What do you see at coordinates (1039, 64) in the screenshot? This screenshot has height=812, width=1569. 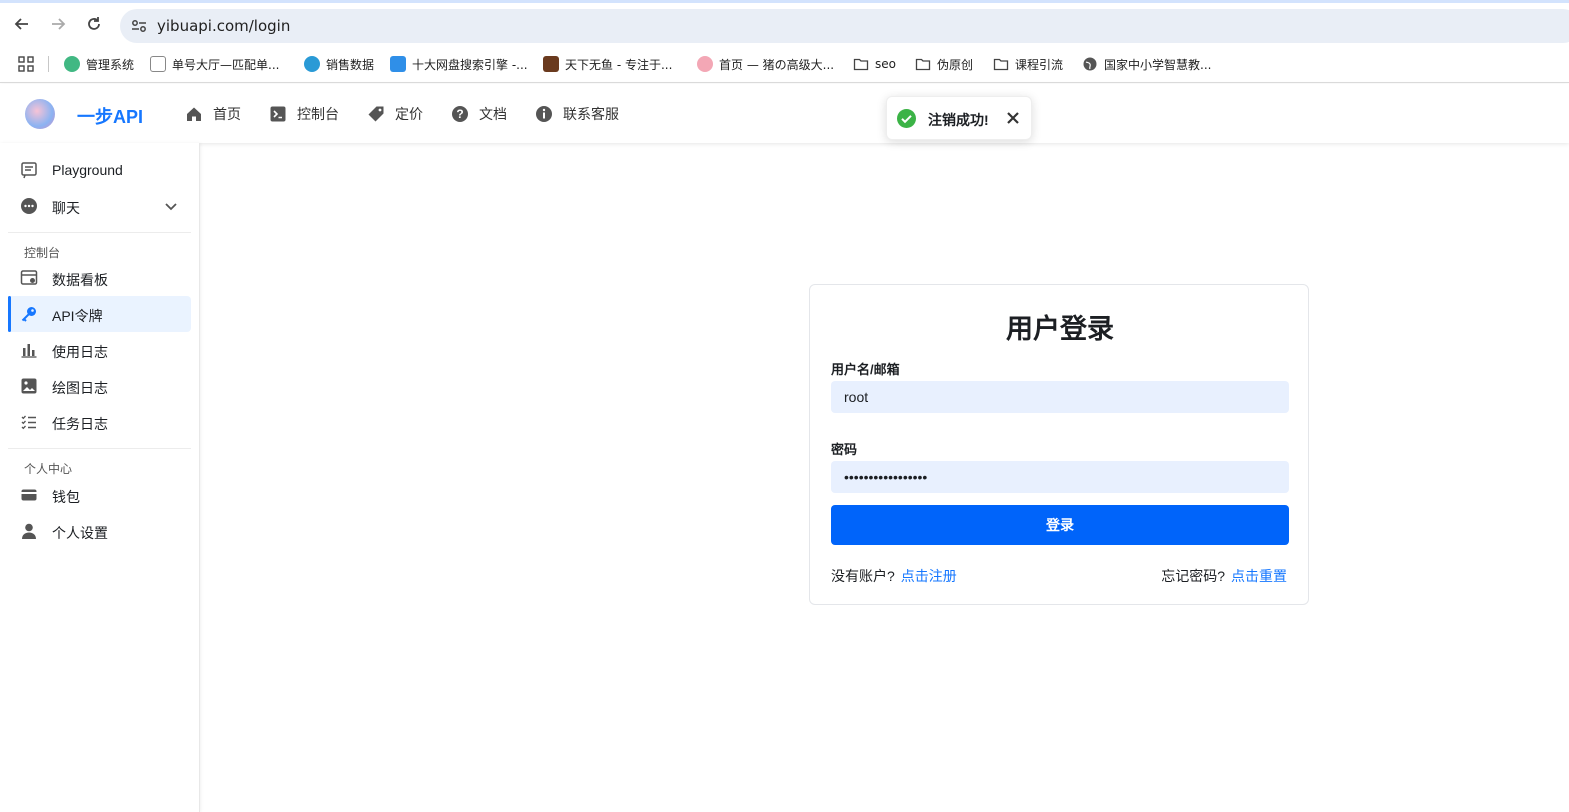 I see `bookmark-label: 课程引流` at bounding box center [1039, 64].